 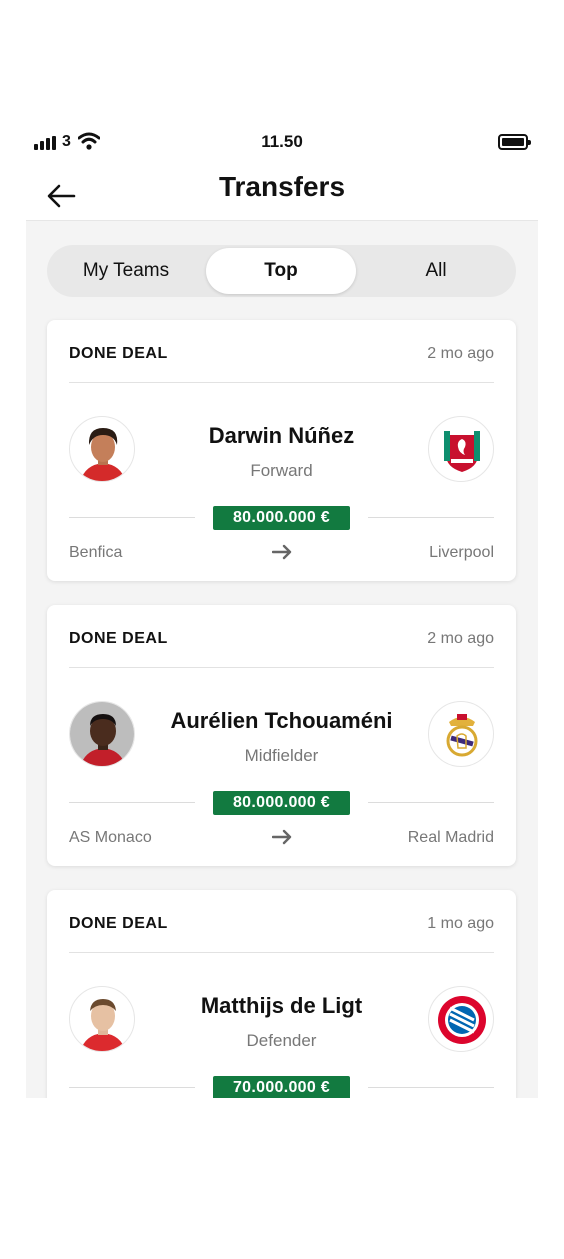 I want to click on app-header: Transfers, so click(x=282, y=193).